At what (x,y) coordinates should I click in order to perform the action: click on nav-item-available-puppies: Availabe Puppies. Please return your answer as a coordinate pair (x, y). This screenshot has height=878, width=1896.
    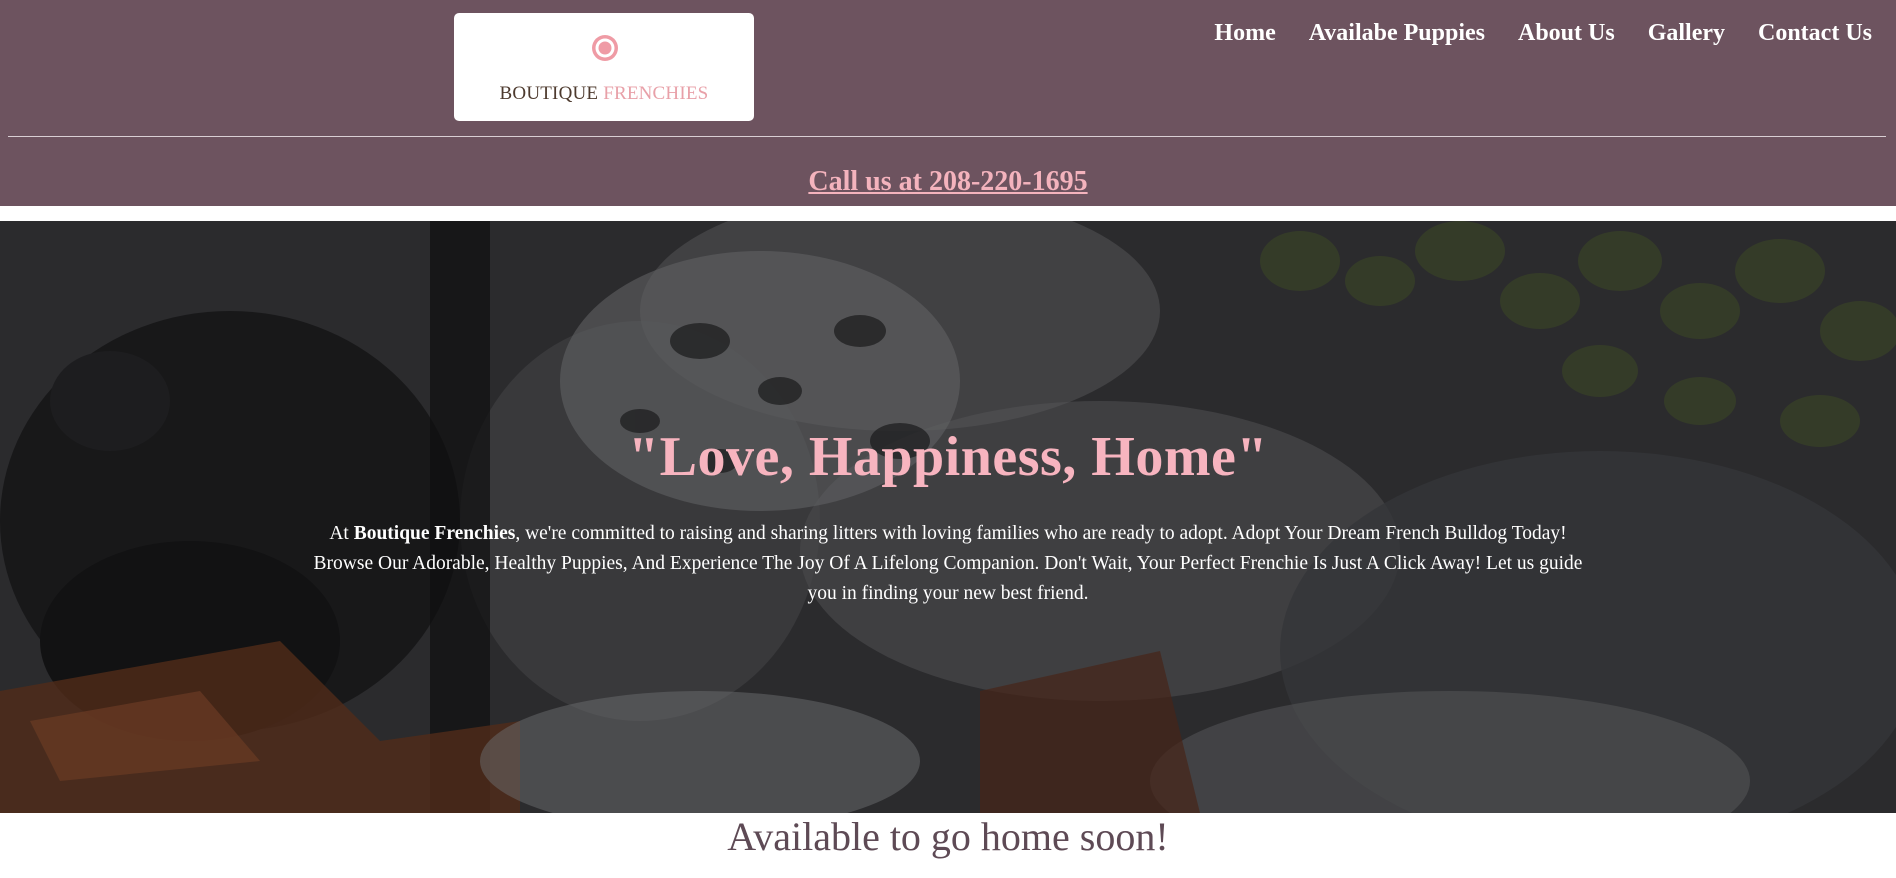
    Looking at the image, I should click on (1397, 33).